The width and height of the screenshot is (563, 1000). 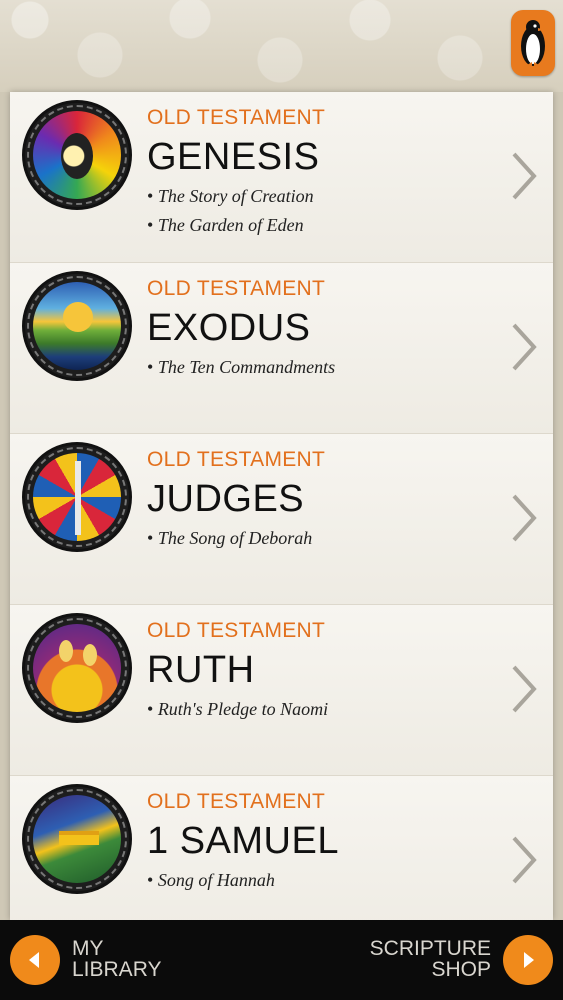 I want to click on scripture-shop-label: SCRIPTURE SHOP, so click(x=430, y=959).